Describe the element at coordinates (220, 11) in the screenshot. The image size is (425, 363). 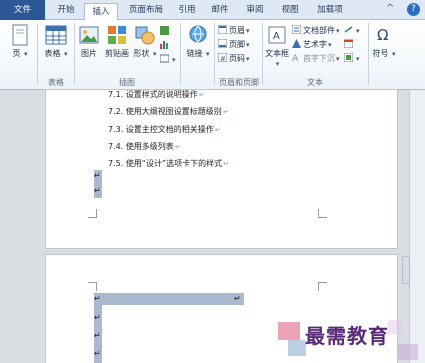
I see `tab-mailings: 邮件` at that location.